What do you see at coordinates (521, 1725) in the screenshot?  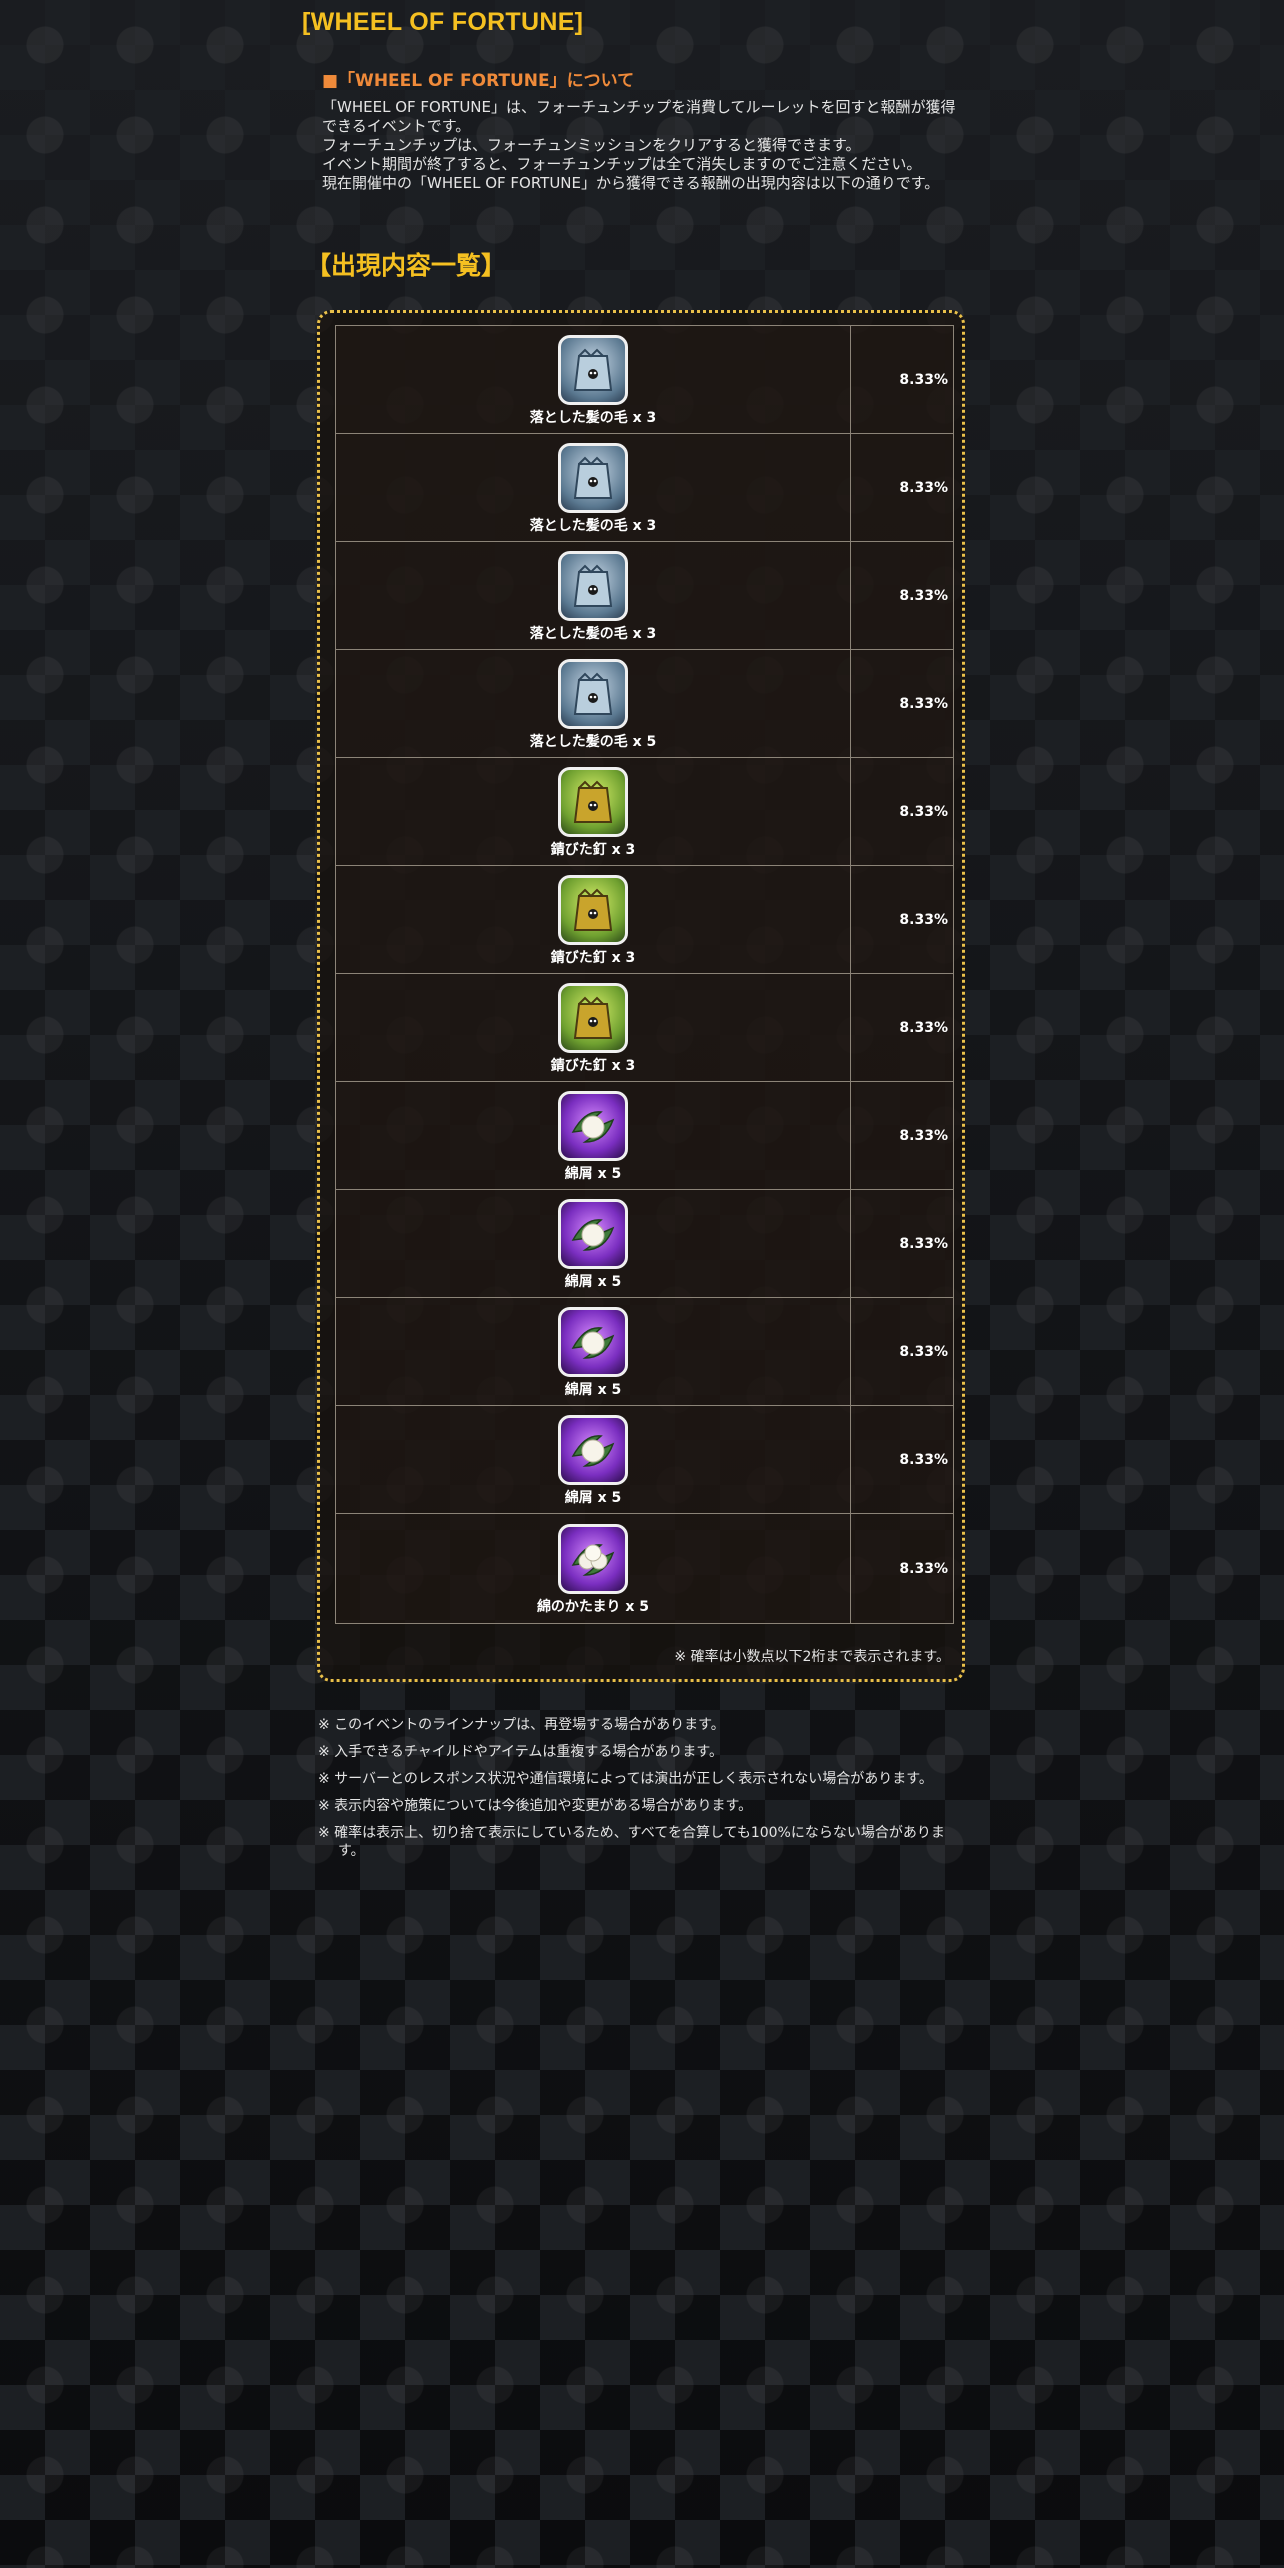 I see `note-item: ※ このイベントのラインナップは、再登場する場合があります。` at bounding box center [521, 1725].